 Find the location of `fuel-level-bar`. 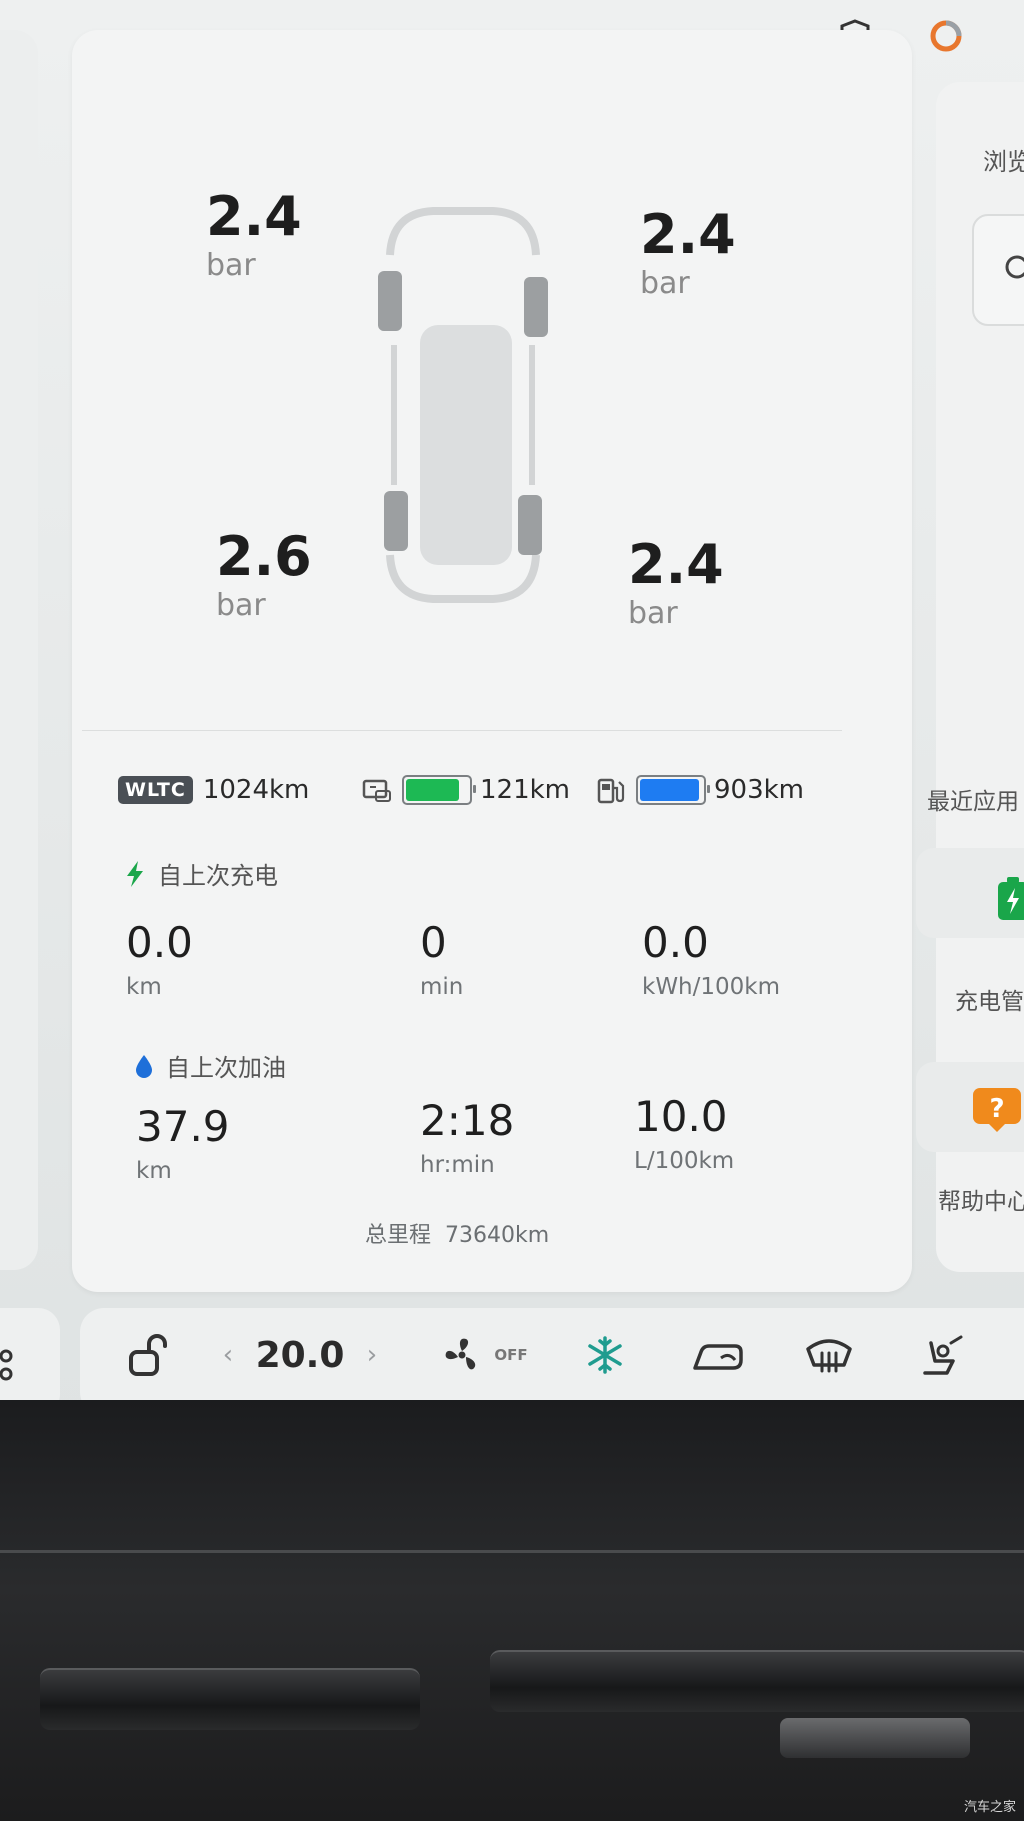

fuel-level-bar is located at coordinates (673, 790).